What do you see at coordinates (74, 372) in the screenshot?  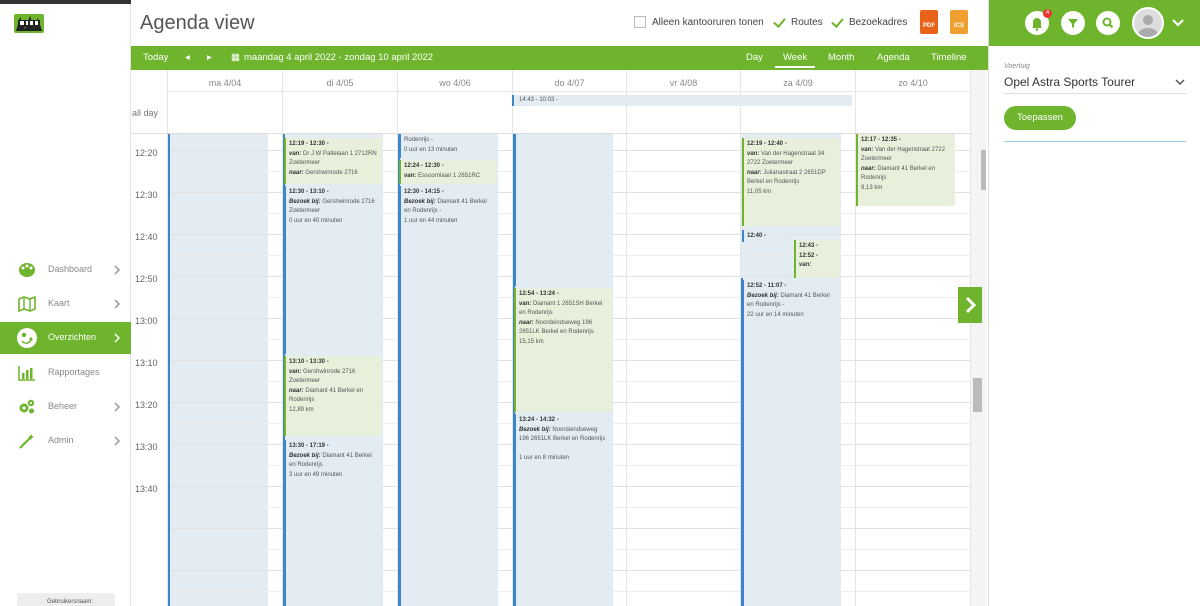 I see `sidebar-item-label: Rapportages` at bounding box center [74, 372].